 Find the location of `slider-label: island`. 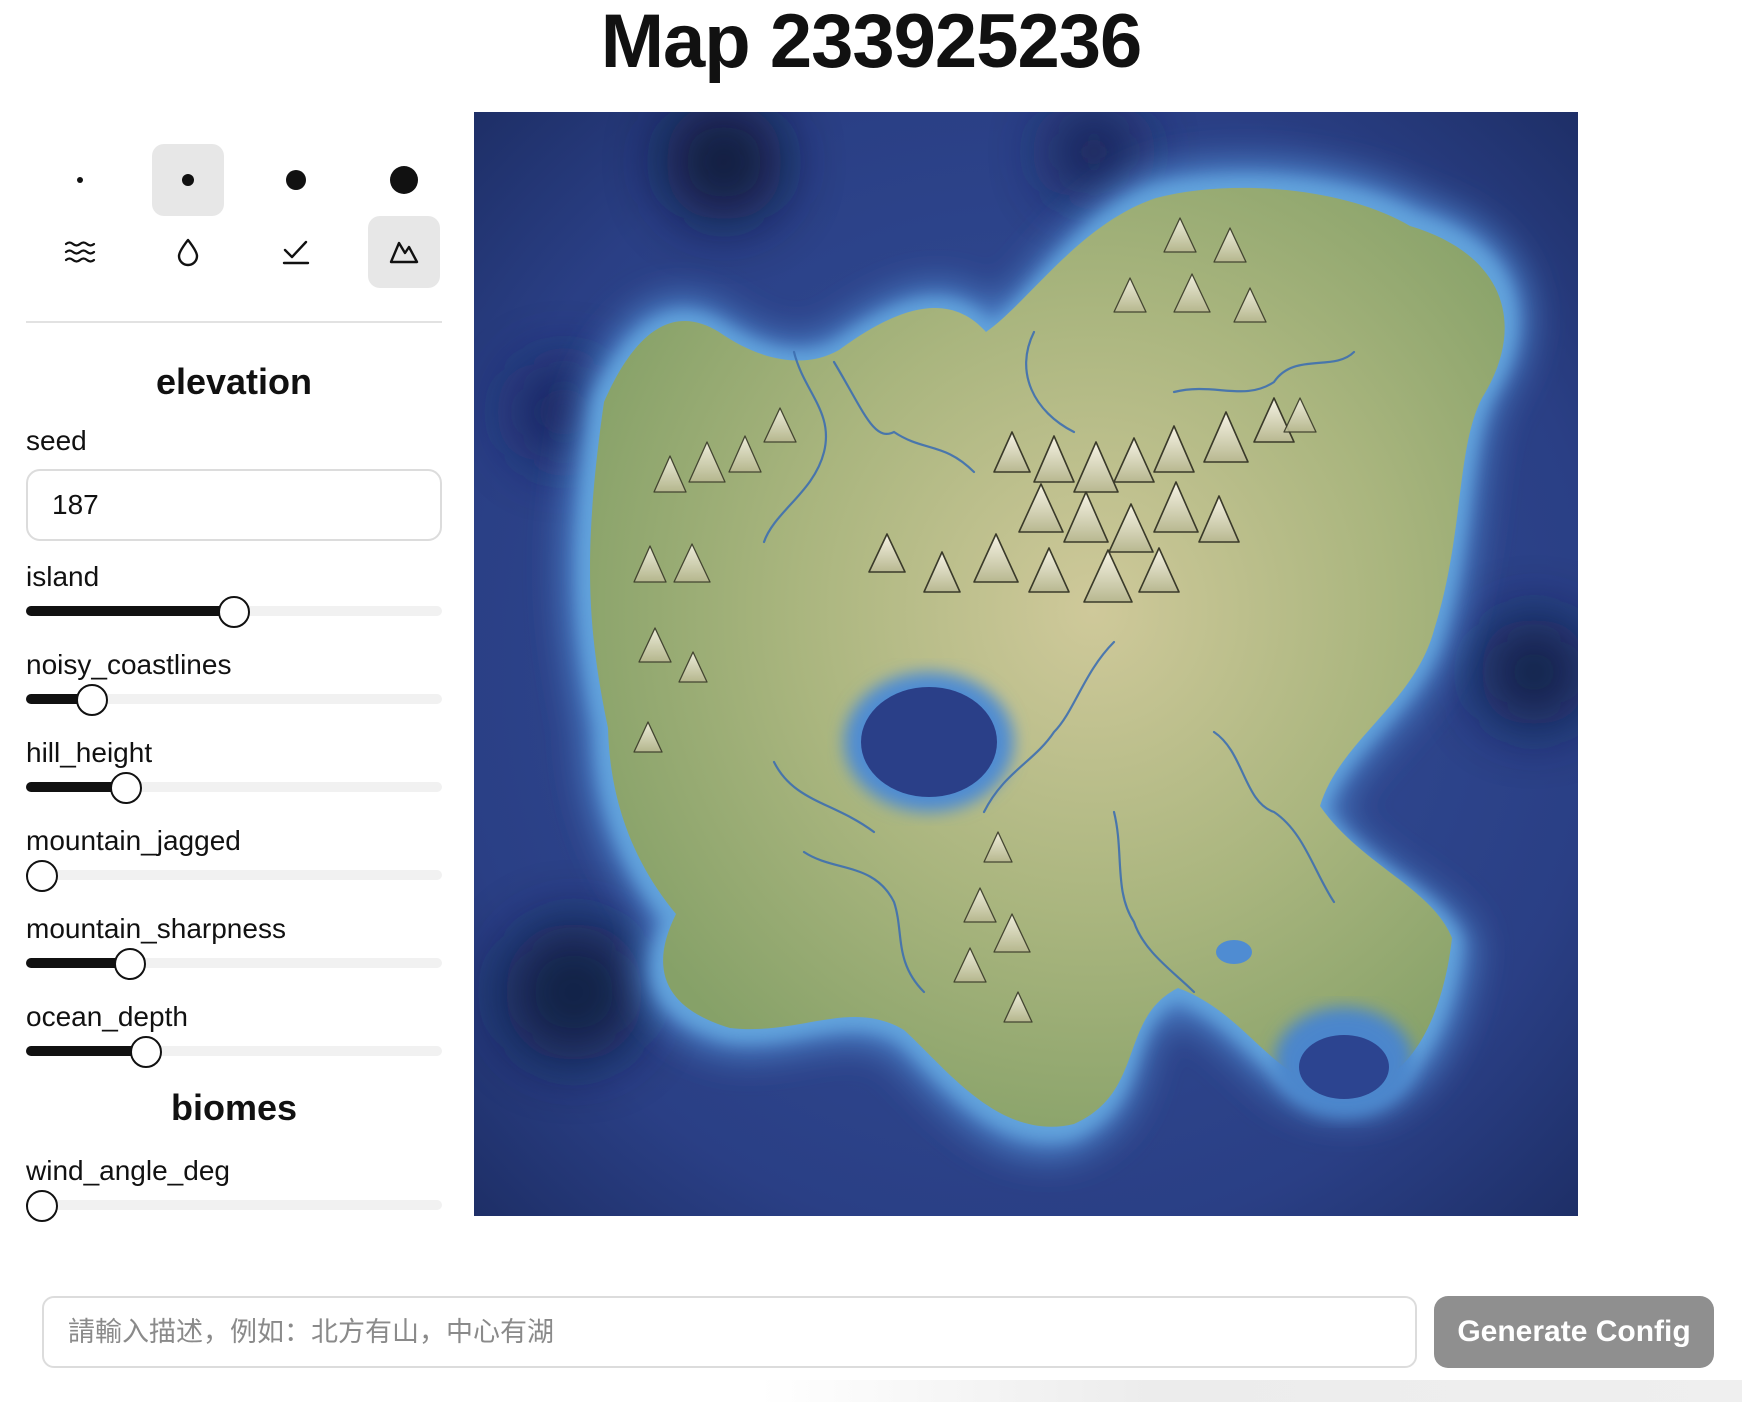

slider-label: island is located at coordinates (63, 576).